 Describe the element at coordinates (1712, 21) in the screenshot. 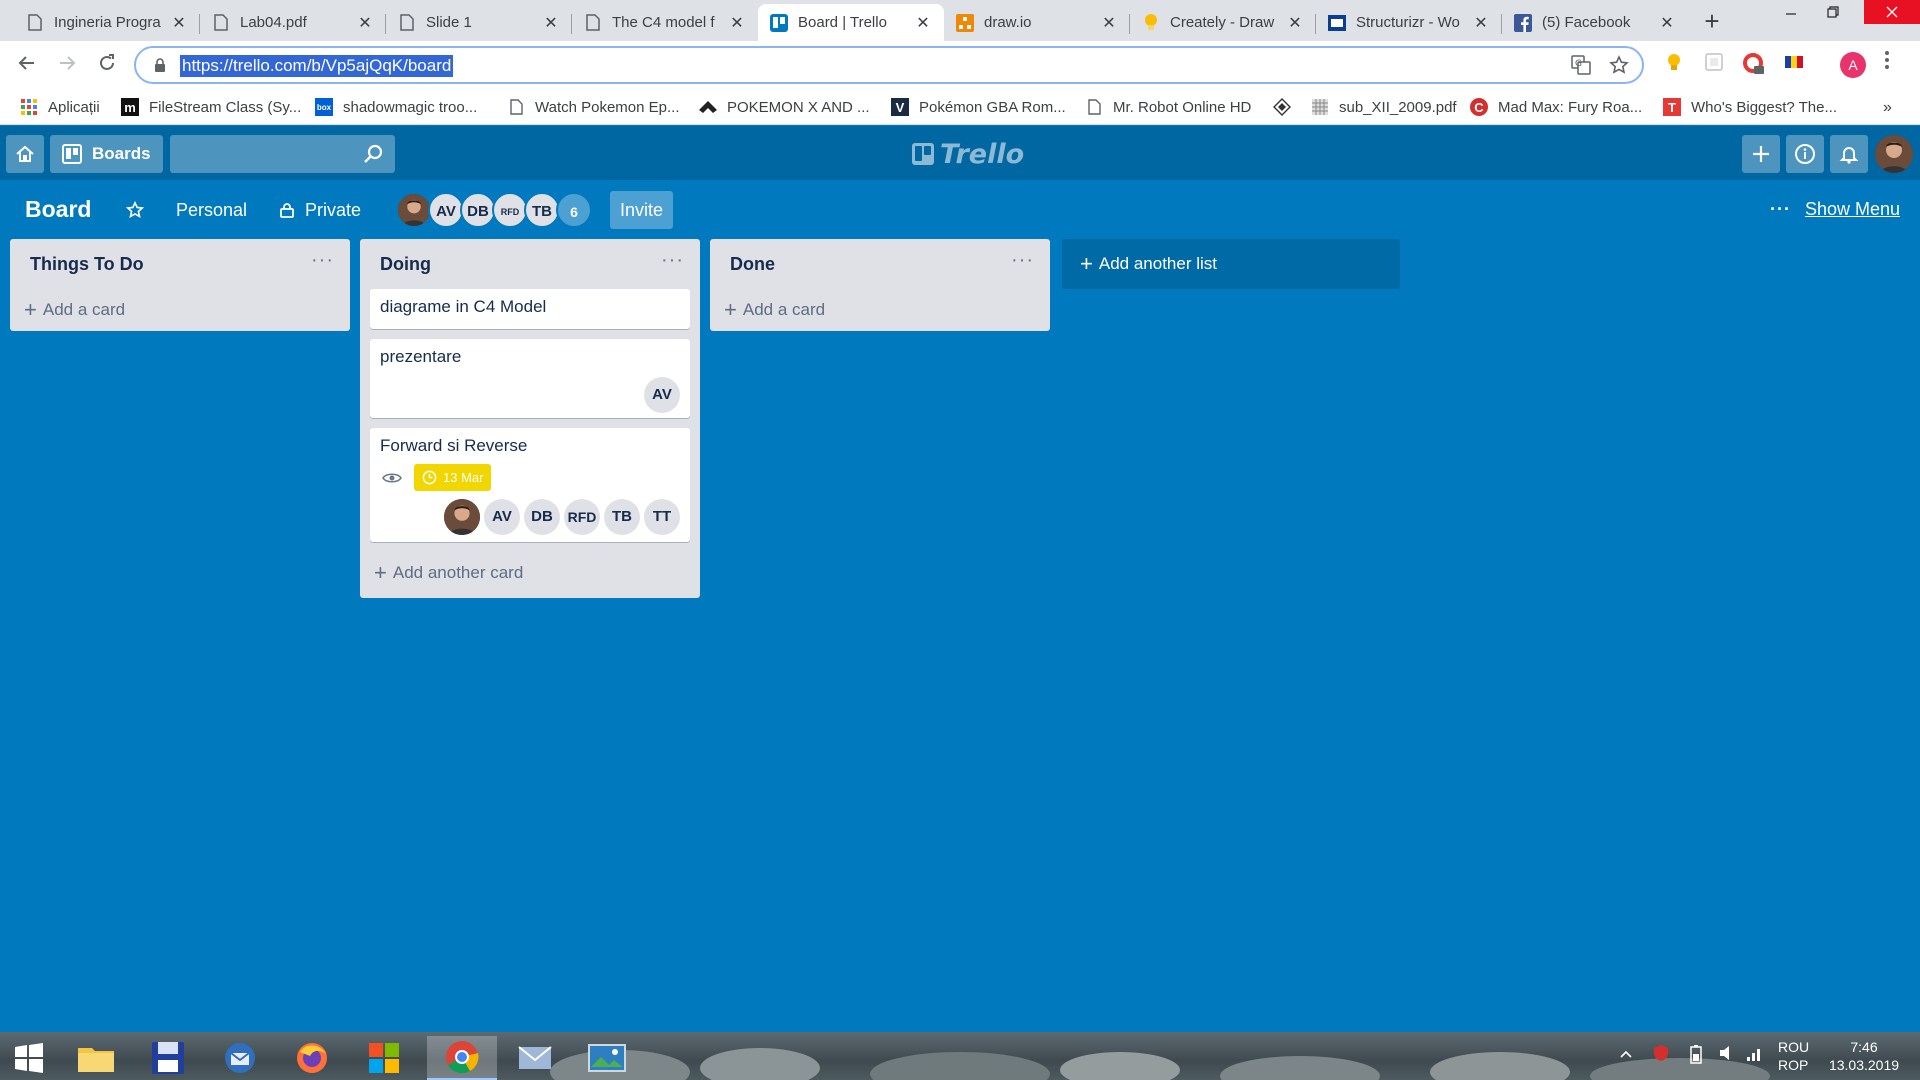

I see `new-tab-button: +` at that location.